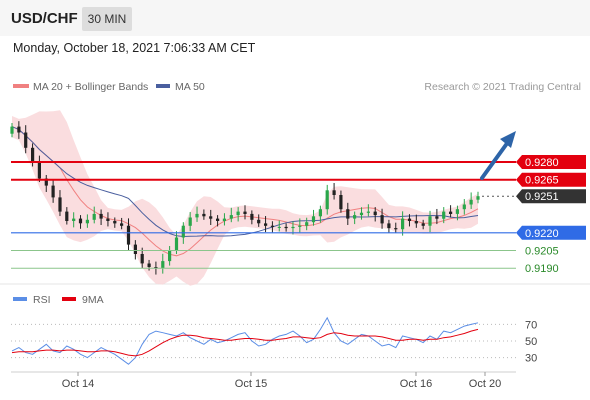 The image size is (590, 400). What do you see at coordinates (245, 340) in the screenshot?
I see `rsi-line` at bounding box center [245, 340].